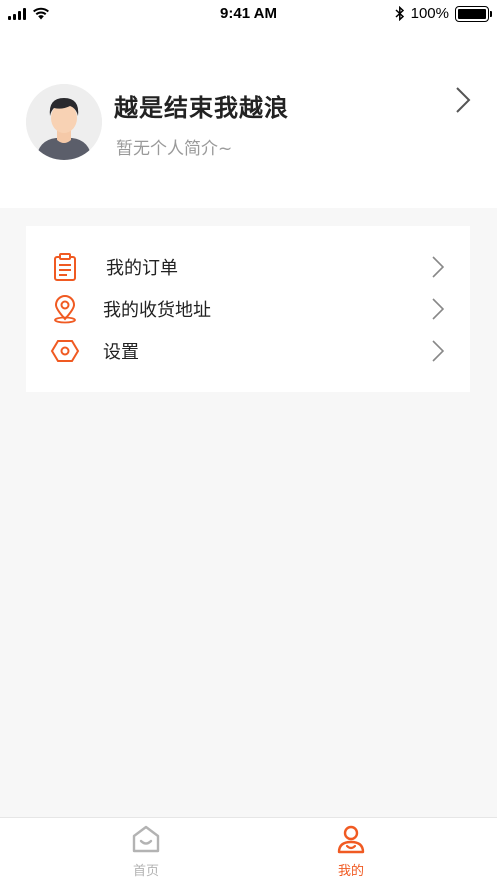  Describe the element at coordinates (429, 13) in the screenshot. I see `battery-percent: 100%` at that location.